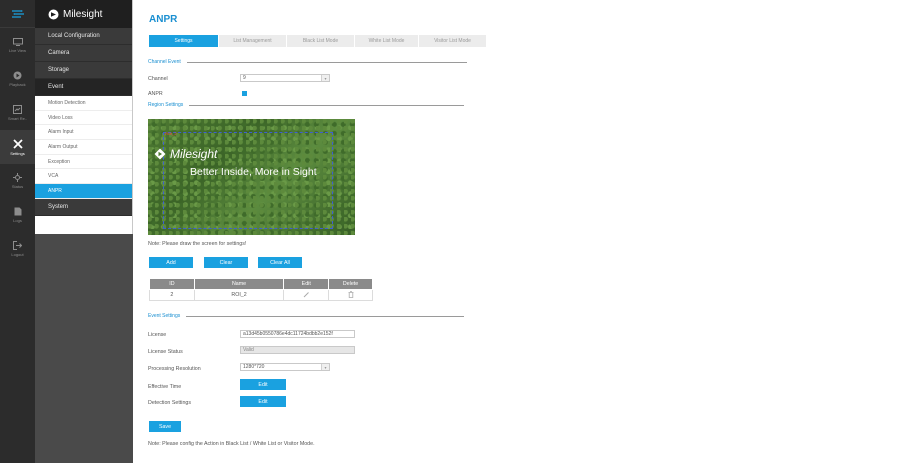 The height and width of the screenshot is (463, 901). What do you see at coordinates (17, 153) in the screenshot?
I see `rail-item-label: Settings` at bounding box center [17, 153].